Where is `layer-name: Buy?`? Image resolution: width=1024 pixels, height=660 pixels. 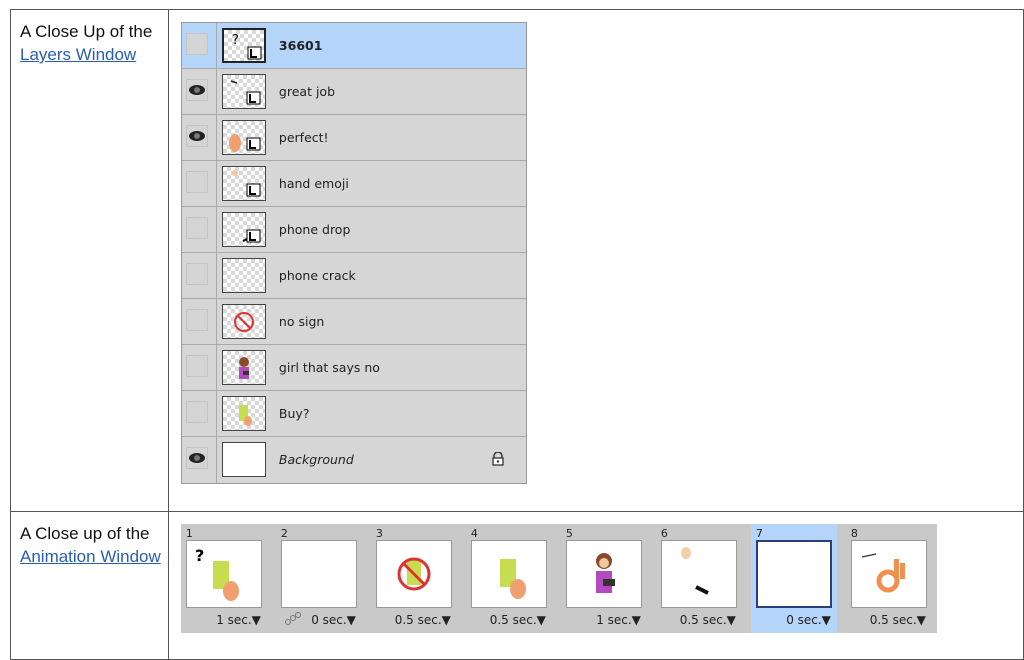
layer-name: Buy? is located at coordinates (294, 413).